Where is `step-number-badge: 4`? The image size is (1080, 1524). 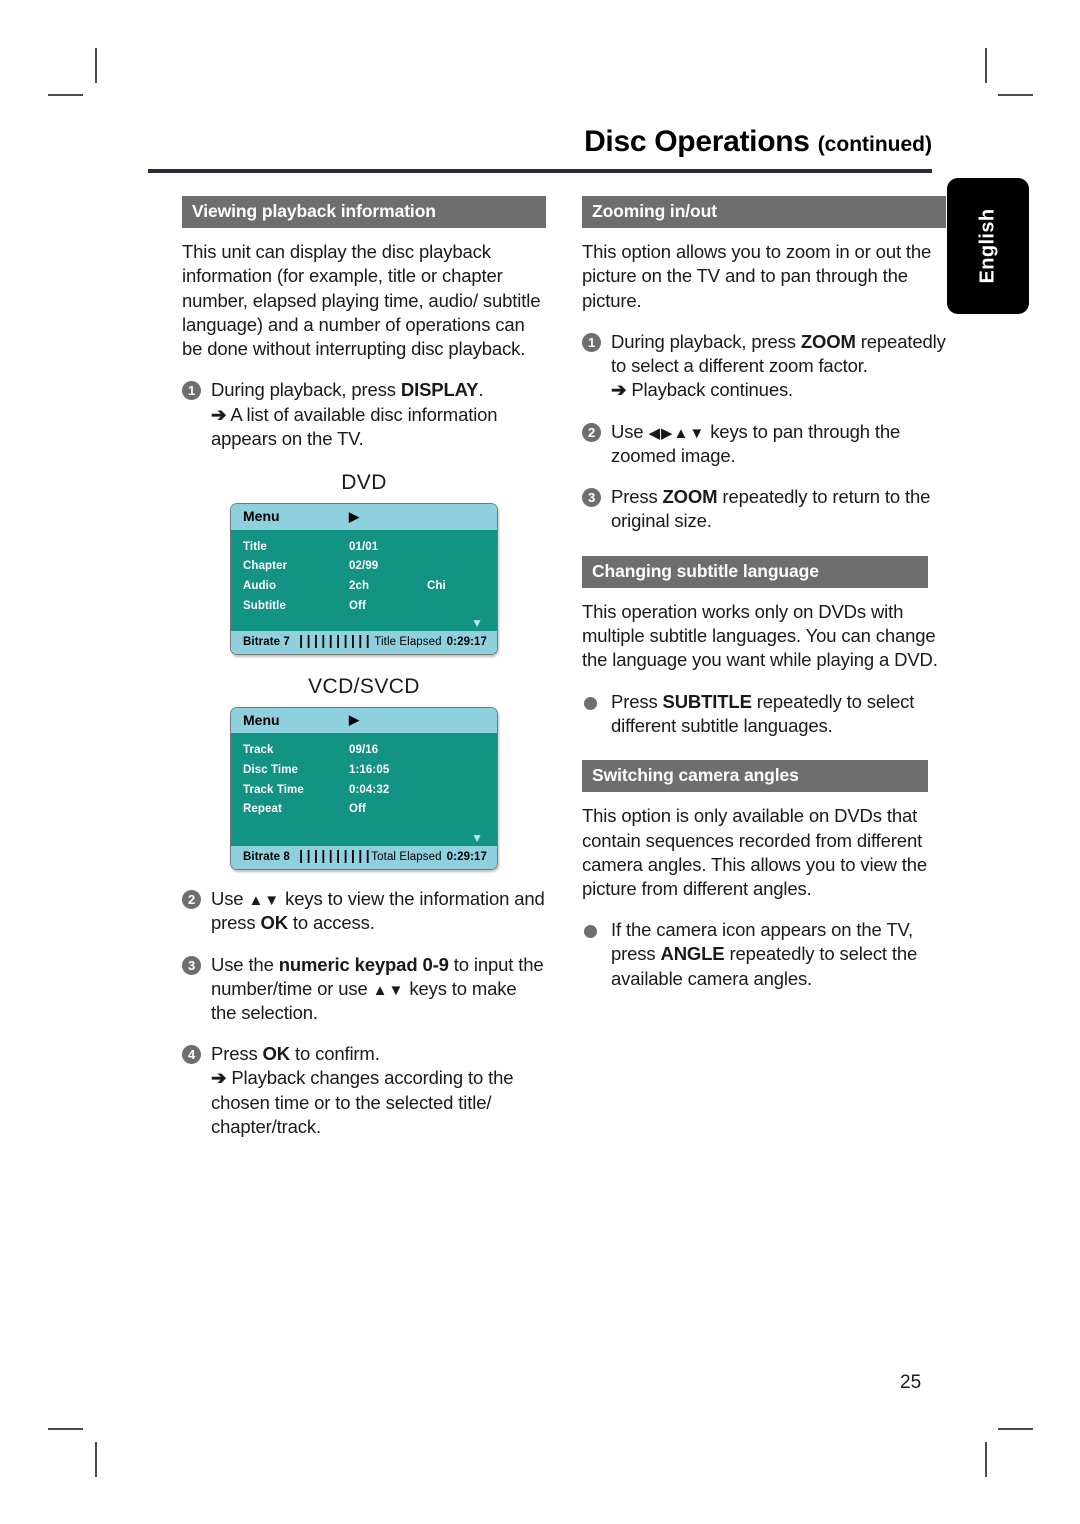 step-number-badge: 4 is located at coordinates (191, 1055).